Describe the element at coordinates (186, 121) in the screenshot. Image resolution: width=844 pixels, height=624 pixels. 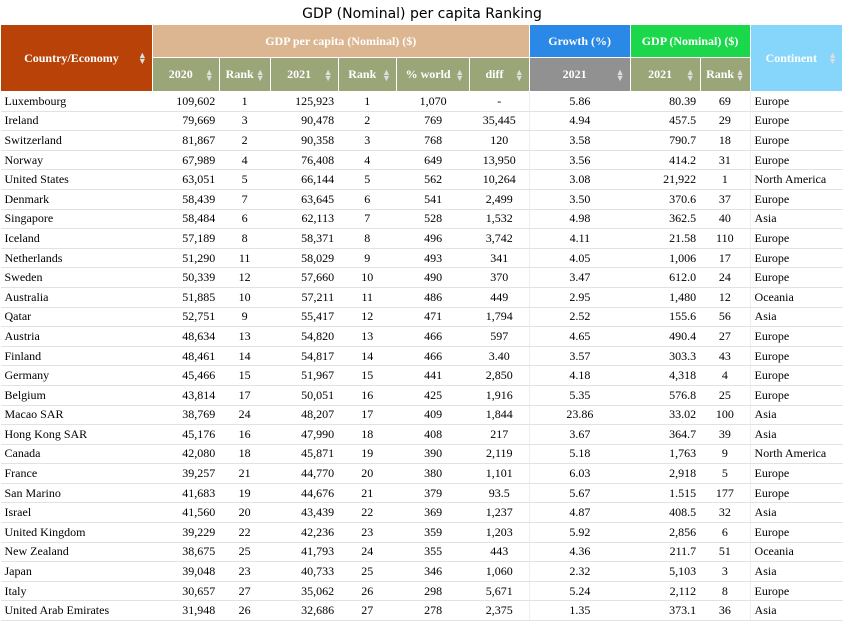
I see `table-cell: 79,669` at that location.